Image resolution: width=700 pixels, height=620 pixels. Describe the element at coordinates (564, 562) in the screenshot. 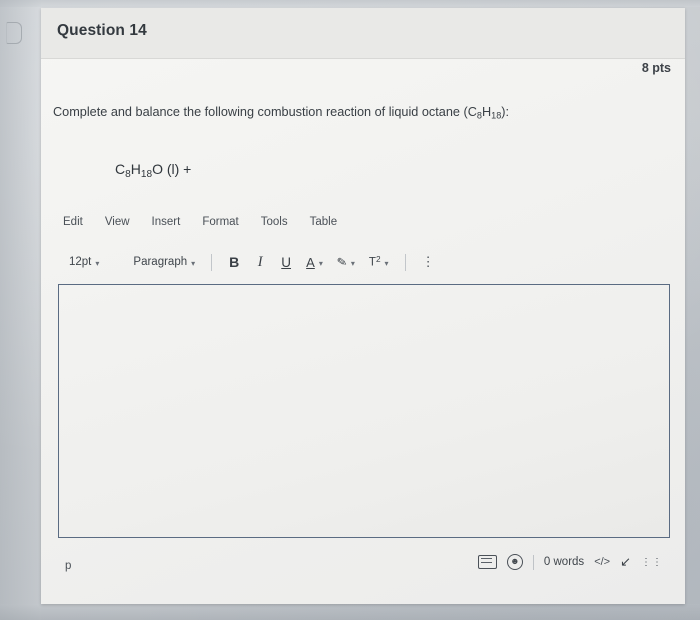

I see `word-count: 0 words` at that location.